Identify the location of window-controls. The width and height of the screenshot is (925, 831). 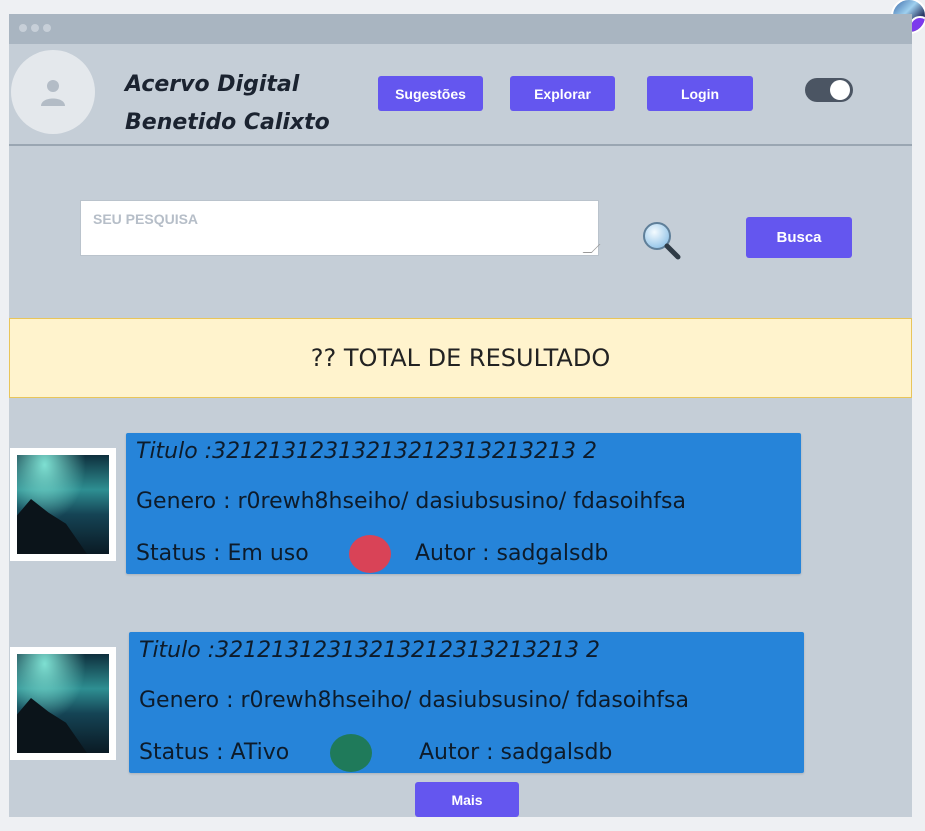
(35, 28).